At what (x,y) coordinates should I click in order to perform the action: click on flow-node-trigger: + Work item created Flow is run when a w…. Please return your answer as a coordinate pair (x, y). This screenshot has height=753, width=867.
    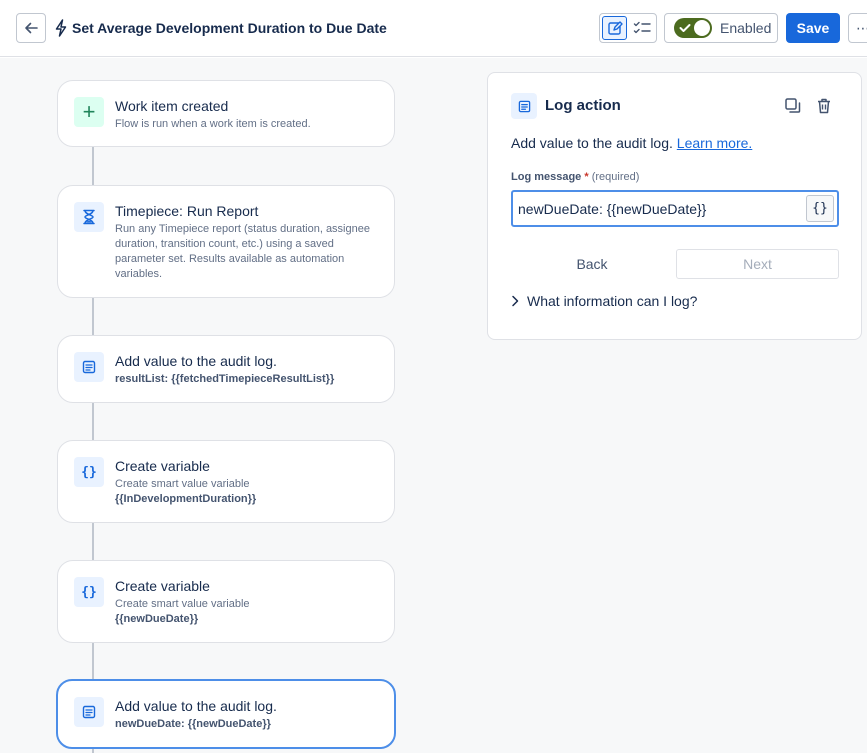
    Looking at the image, I should click on (226, 113).